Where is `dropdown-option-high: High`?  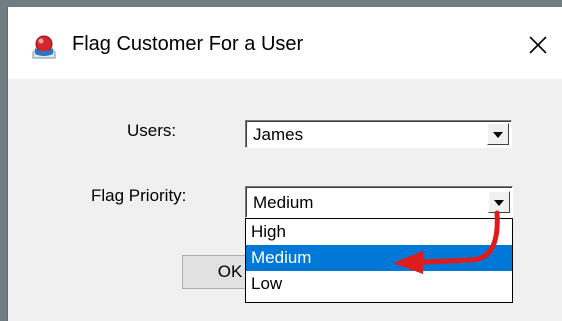 dropdown-option-high: High is located at coordinates (379, 232).